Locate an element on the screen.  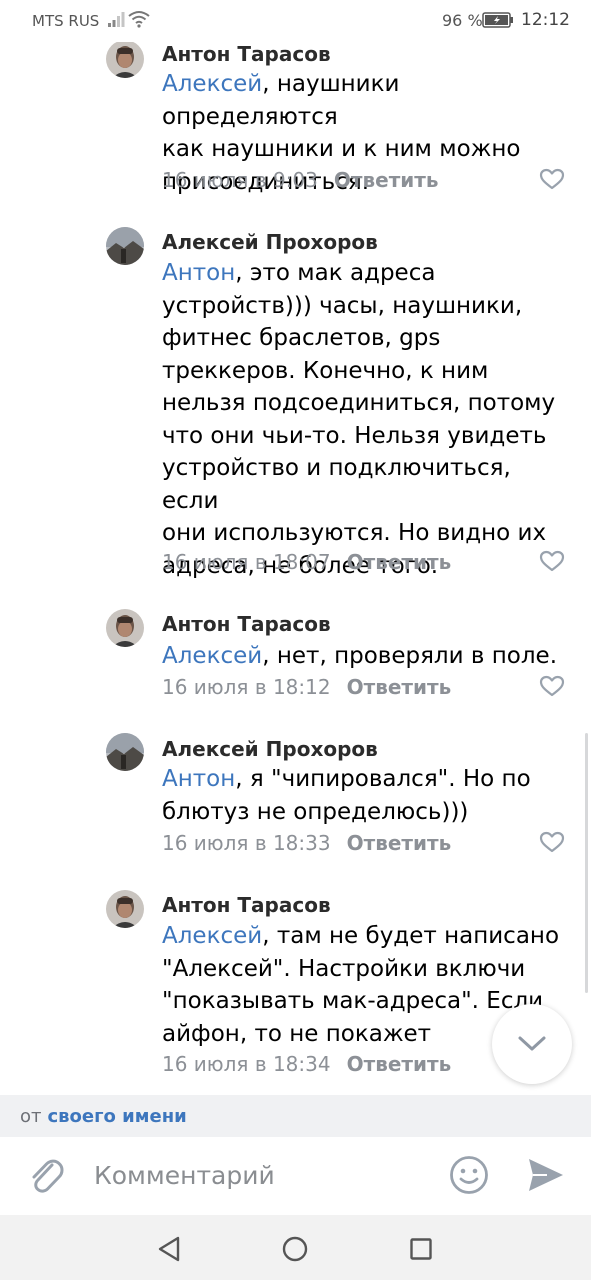
system-nav-bar is located at coordinates (295, 1247).